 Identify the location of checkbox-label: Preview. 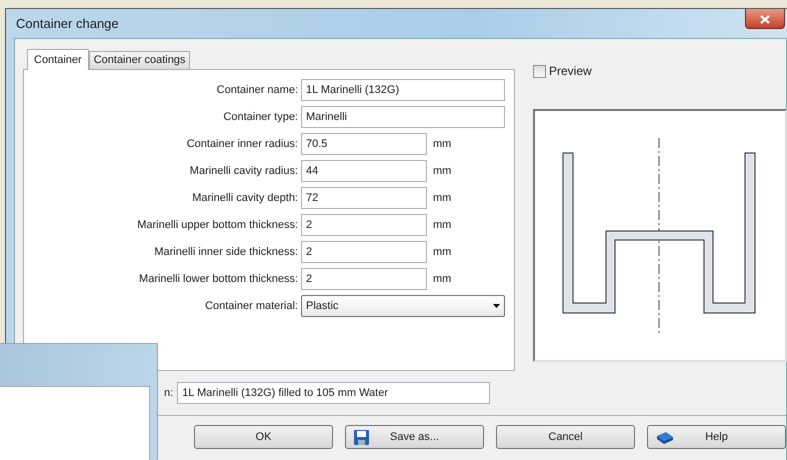
(570, 71).